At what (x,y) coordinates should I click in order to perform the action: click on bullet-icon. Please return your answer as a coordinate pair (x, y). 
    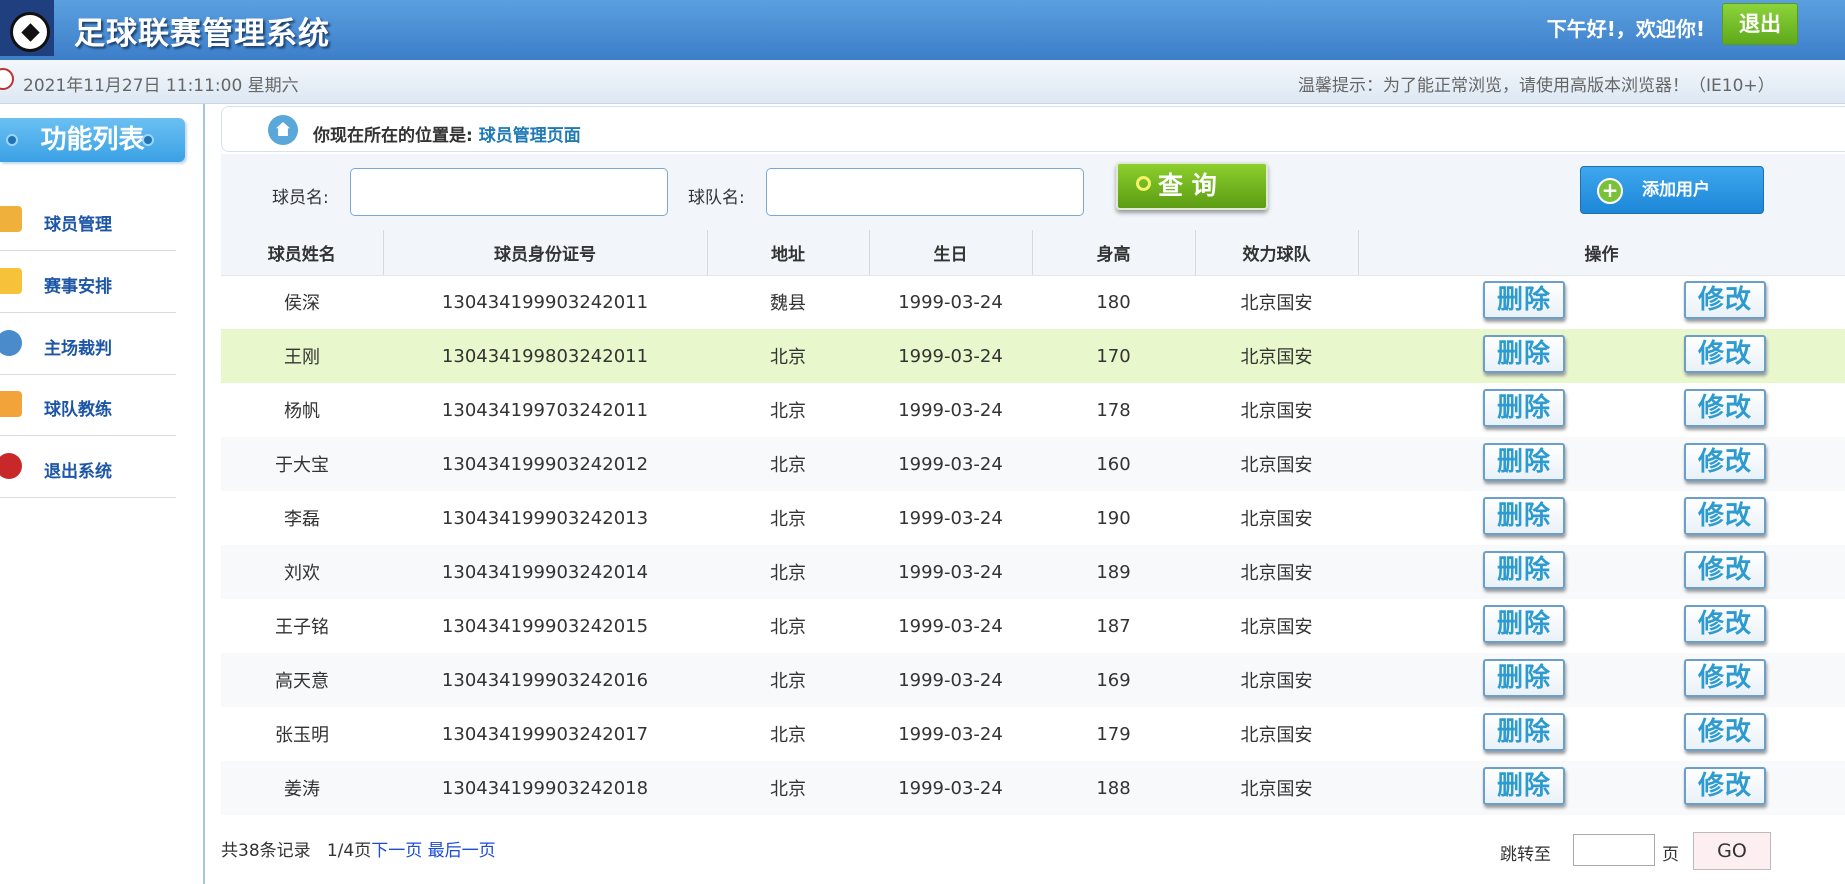
    Looking at the image, I should click on (148, 140).